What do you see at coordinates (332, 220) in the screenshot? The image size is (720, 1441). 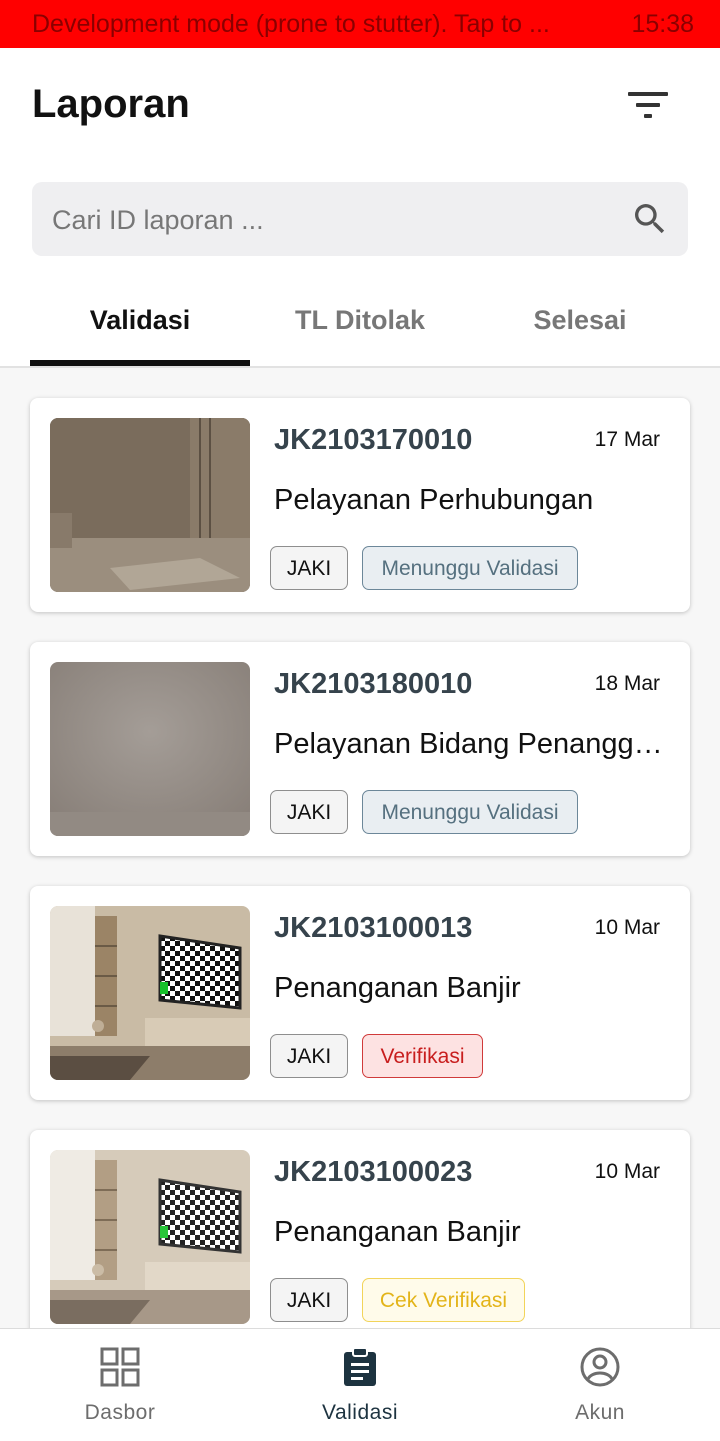 I see `search-input` at bounding box center [332, 220].